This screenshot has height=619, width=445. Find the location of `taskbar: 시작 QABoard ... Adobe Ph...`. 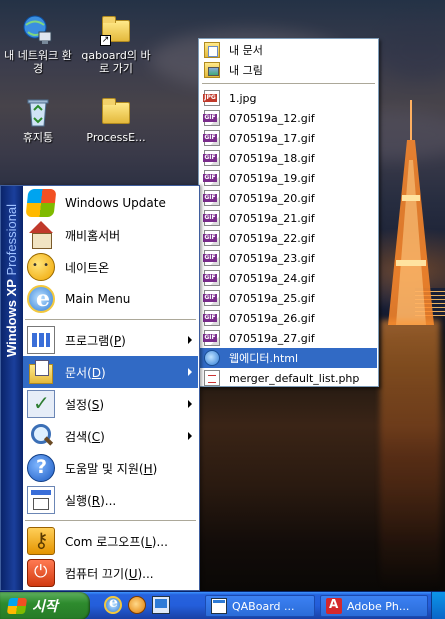

taskbar: 시작 QABoard ... Adobe Ph... is located at coordinates (222, 605).